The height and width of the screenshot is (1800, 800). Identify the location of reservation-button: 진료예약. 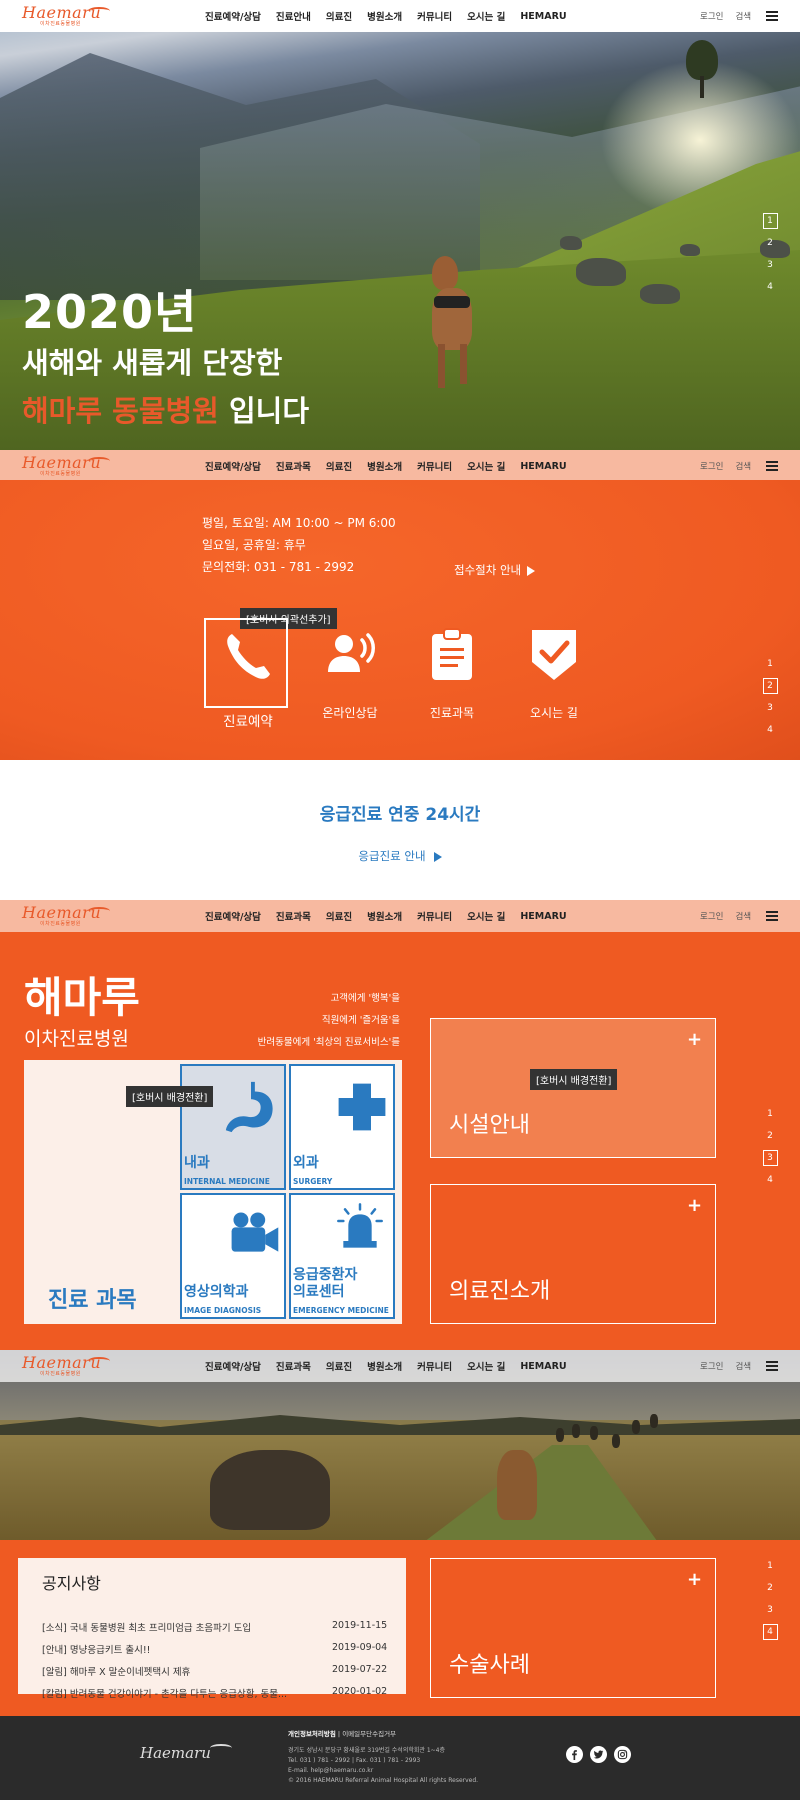
(246, 674).